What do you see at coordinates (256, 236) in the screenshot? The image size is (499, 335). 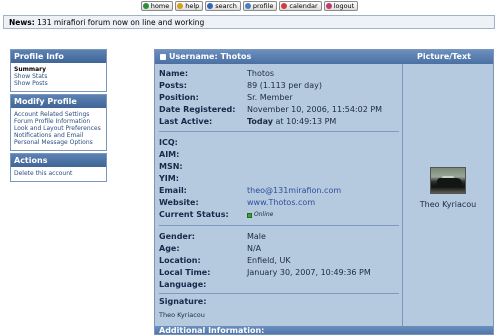 I see `gender-value: Male` at bounding box center [256, 236].